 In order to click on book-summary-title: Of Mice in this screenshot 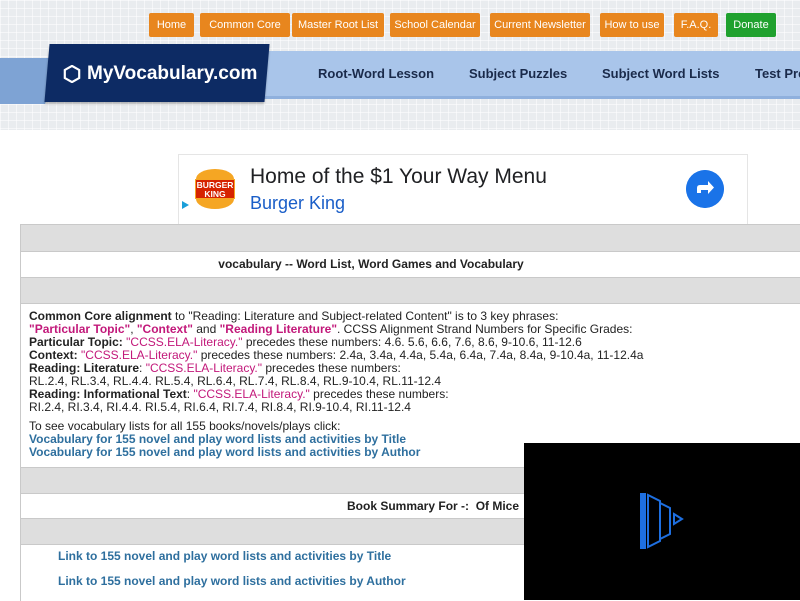, I will do `click(497, 506)`.